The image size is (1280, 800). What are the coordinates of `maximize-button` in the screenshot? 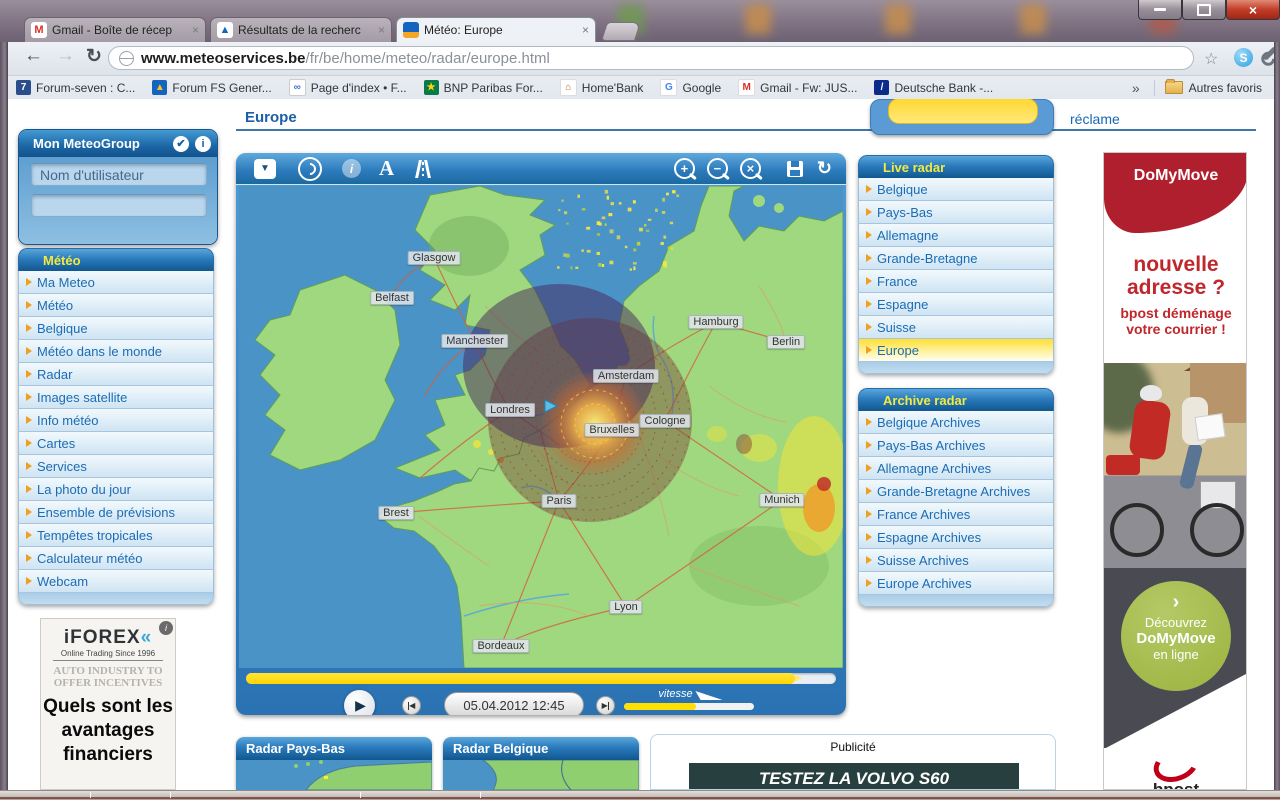 It's located at (1204, 10).